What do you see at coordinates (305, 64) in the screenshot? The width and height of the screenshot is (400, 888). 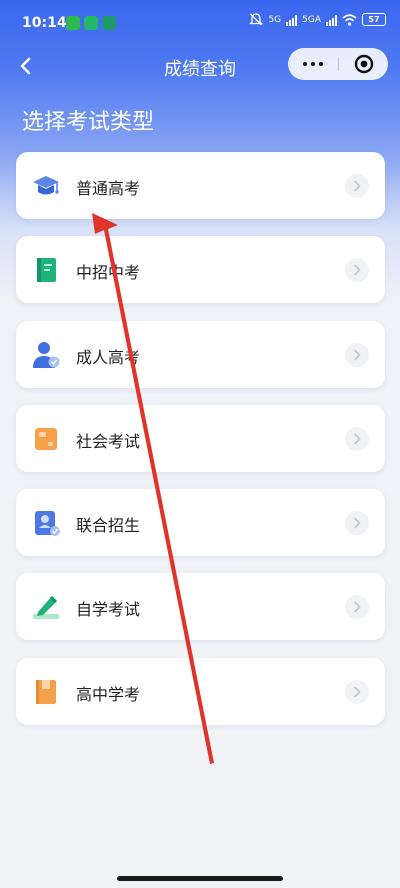 I see `more-dots-icon` at bounding box center [305, 64].